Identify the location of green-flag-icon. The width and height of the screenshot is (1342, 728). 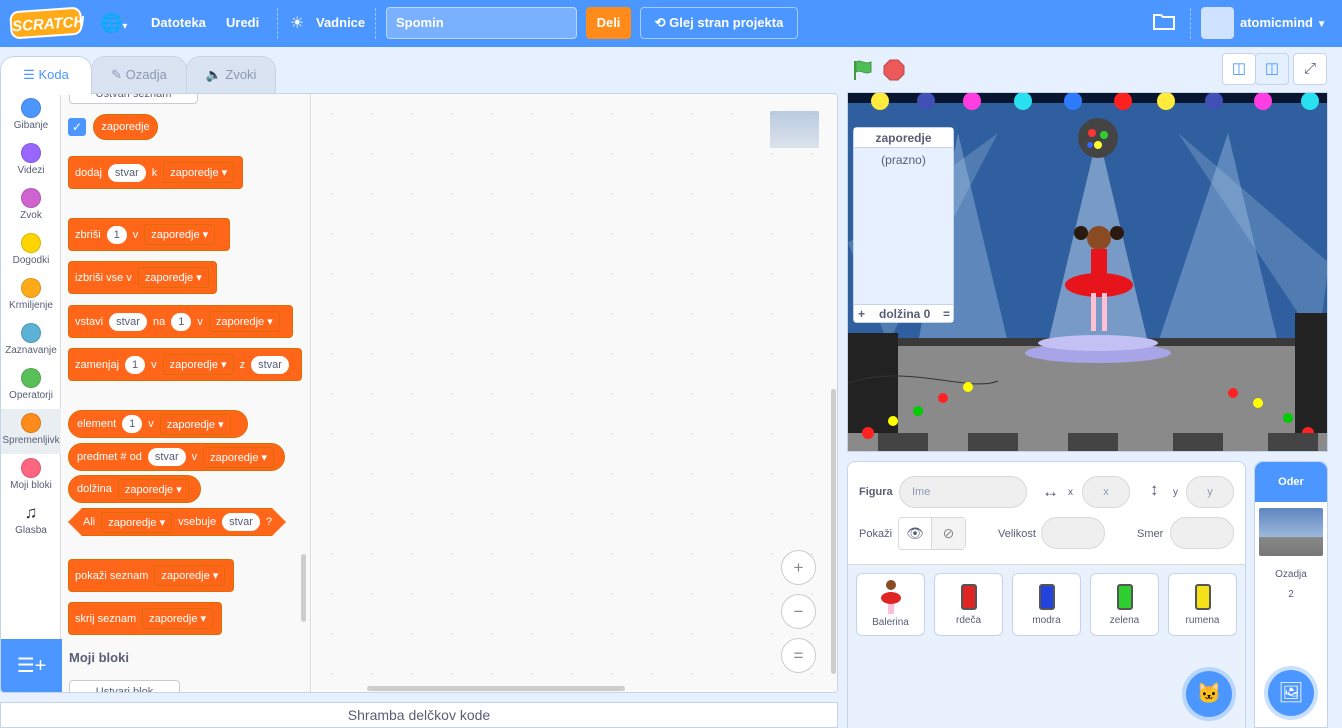
(863, 70).